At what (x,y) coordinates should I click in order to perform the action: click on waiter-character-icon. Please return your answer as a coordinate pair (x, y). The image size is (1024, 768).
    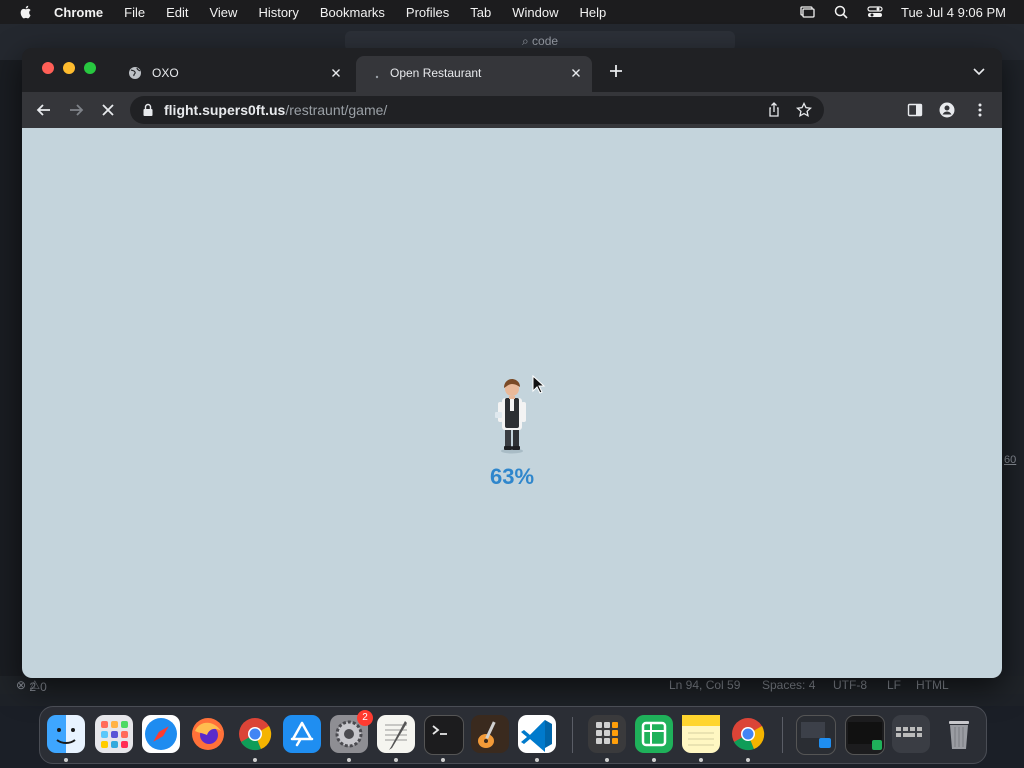
    Looking at the image, I should click on (510, 416).